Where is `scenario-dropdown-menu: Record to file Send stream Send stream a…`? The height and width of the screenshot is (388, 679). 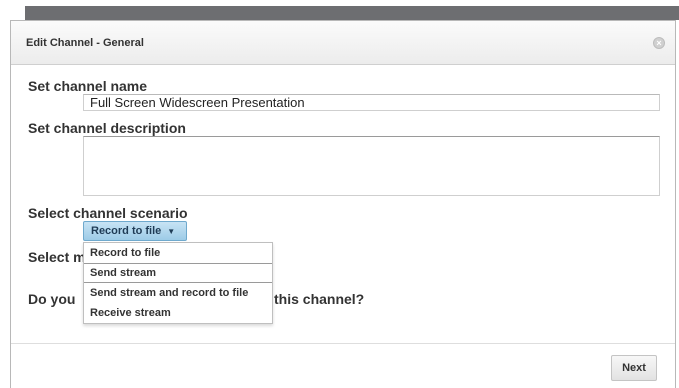
scenario-dropdown-menu: Record to file Send stream Send stream a… is located at coordinates (178, 283).